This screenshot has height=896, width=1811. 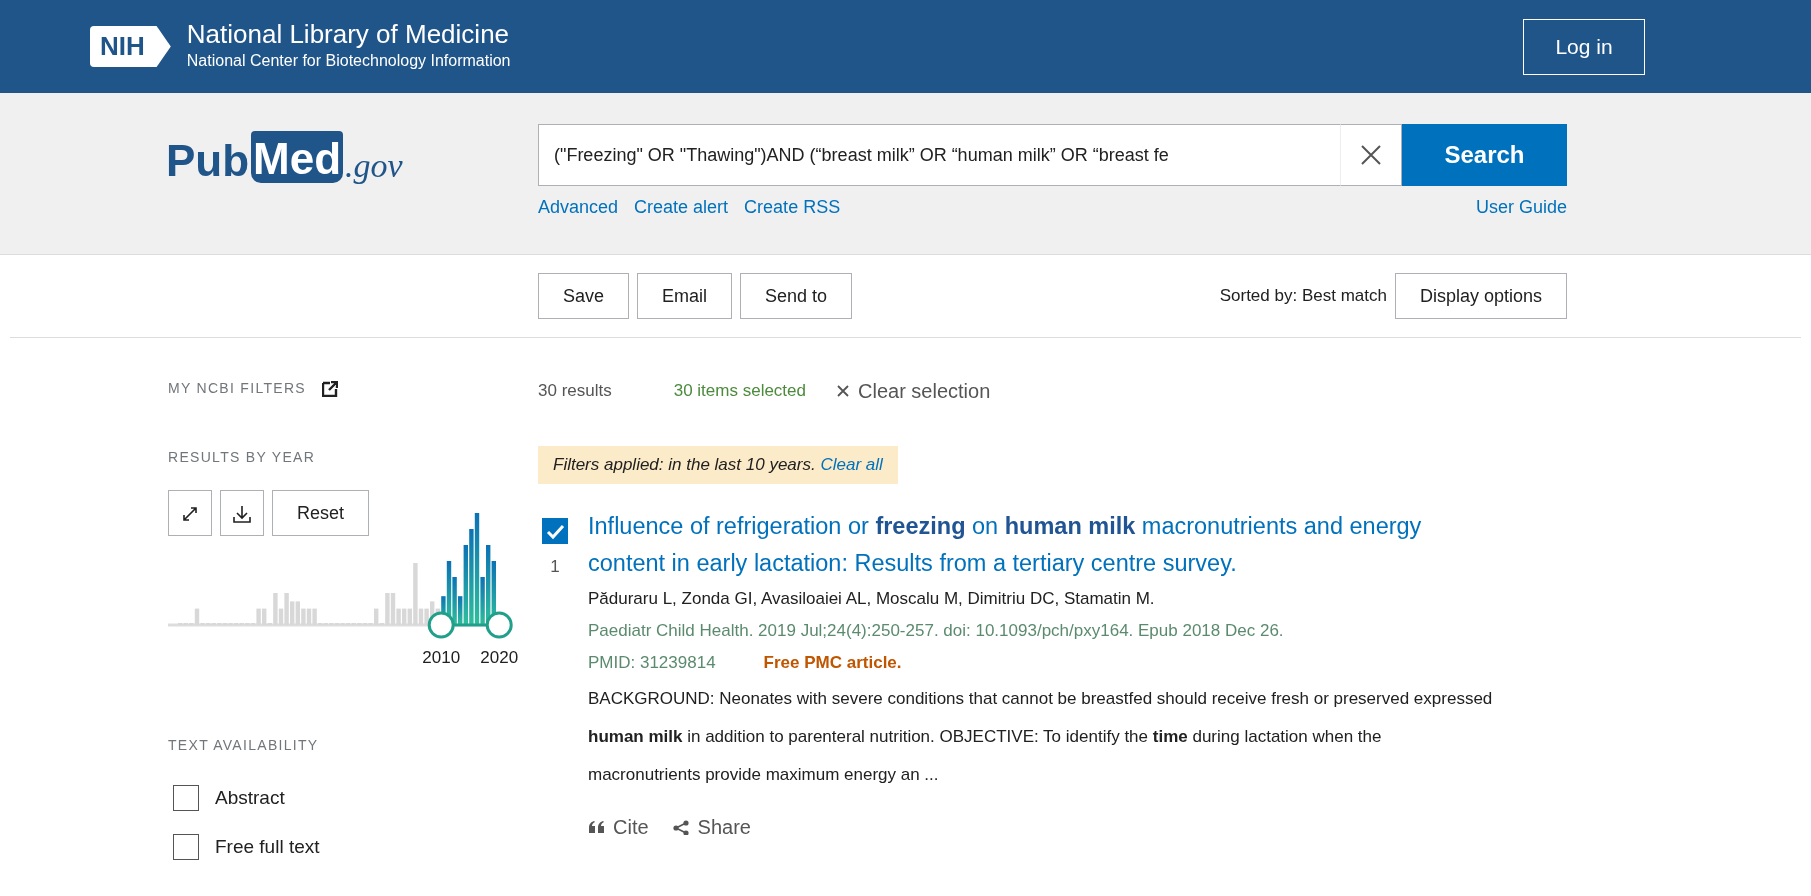 I want to click on external-link-icon, so click(x=330, y=388).